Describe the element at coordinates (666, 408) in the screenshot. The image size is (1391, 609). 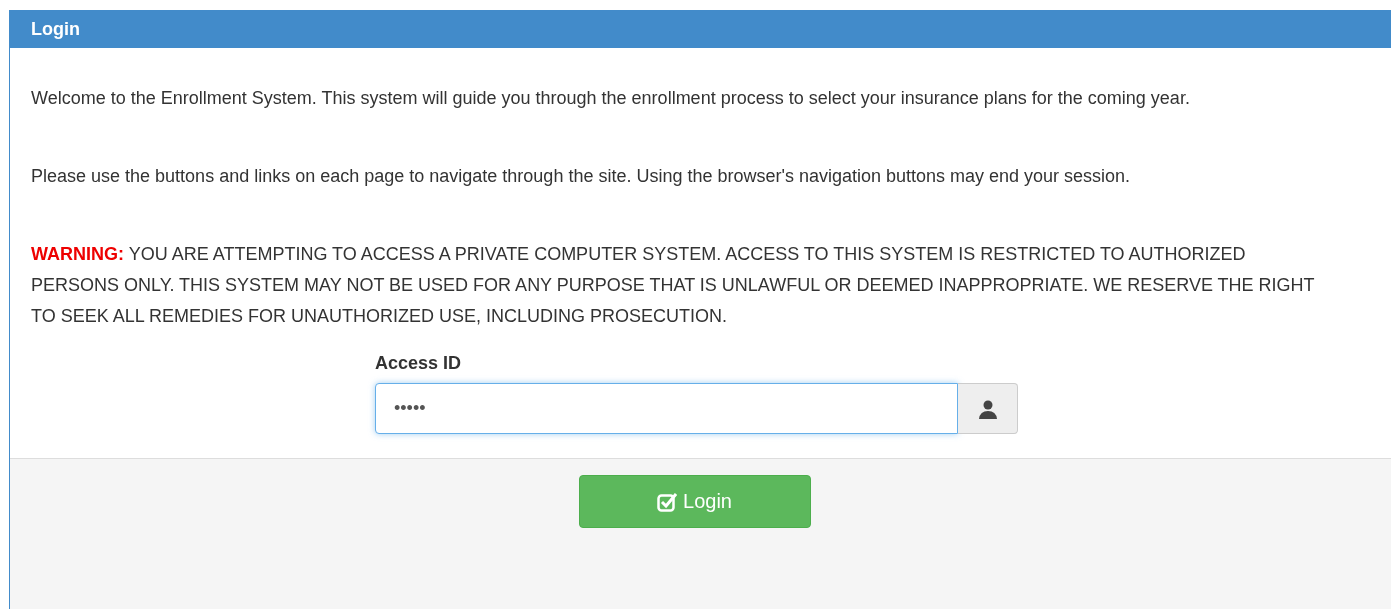
I see `access-id-field: •••••` at that location.